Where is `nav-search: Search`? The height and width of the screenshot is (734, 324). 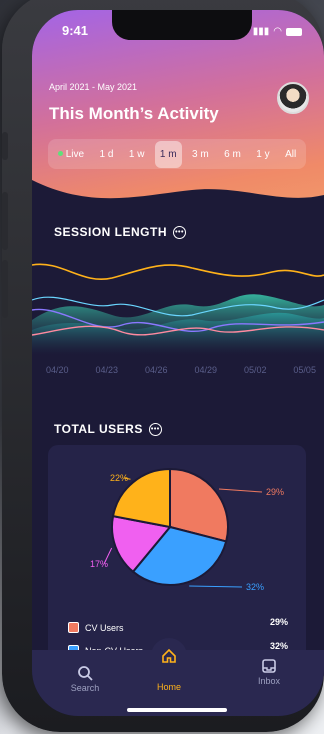 nav-search: Search is located at coordinates (85, 679).